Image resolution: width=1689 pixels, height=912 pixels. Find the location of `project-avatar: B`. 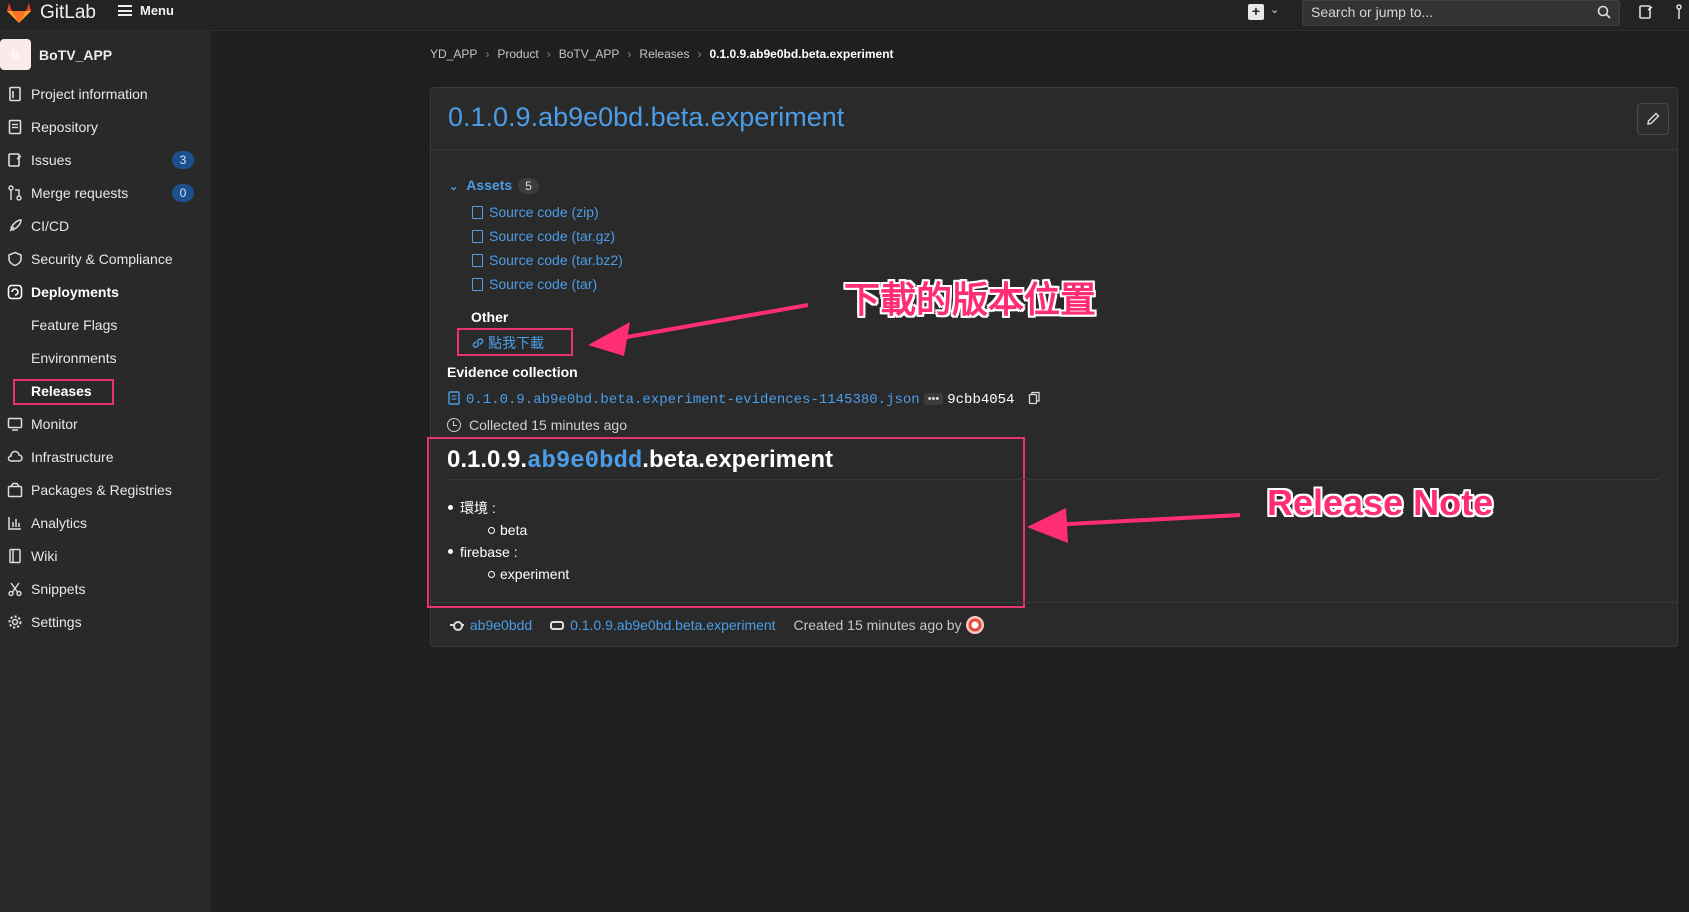

project-avatar: B is located at coordinates (15, 54).